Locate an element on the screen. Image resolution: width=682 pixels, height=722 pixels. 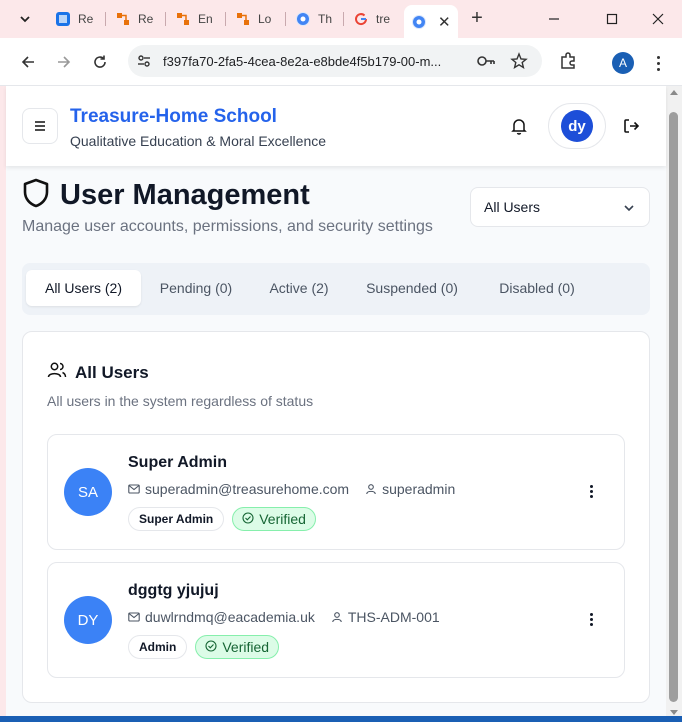
minimize-icon is located at coordinates (554, 19).